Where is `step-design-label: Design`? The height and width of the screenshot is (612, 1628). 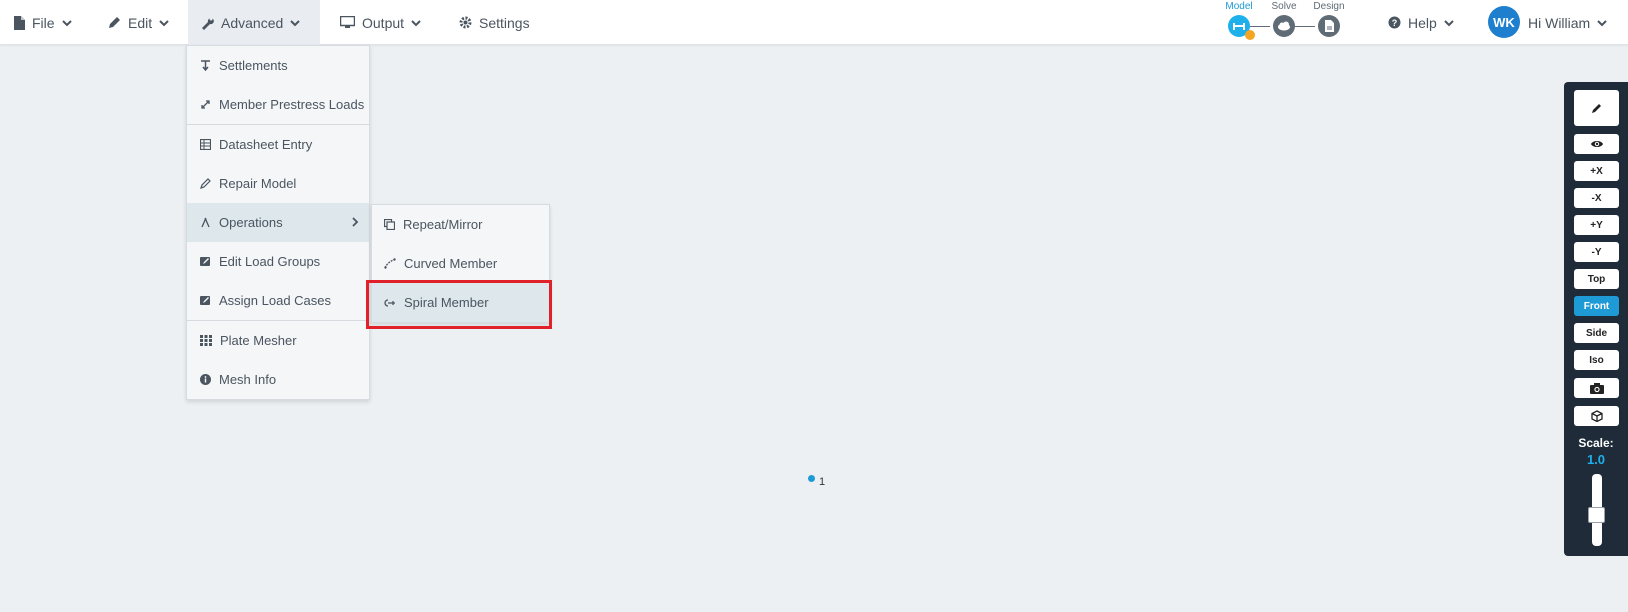
step-design-label: Design is located at coordinates (1329, 6).